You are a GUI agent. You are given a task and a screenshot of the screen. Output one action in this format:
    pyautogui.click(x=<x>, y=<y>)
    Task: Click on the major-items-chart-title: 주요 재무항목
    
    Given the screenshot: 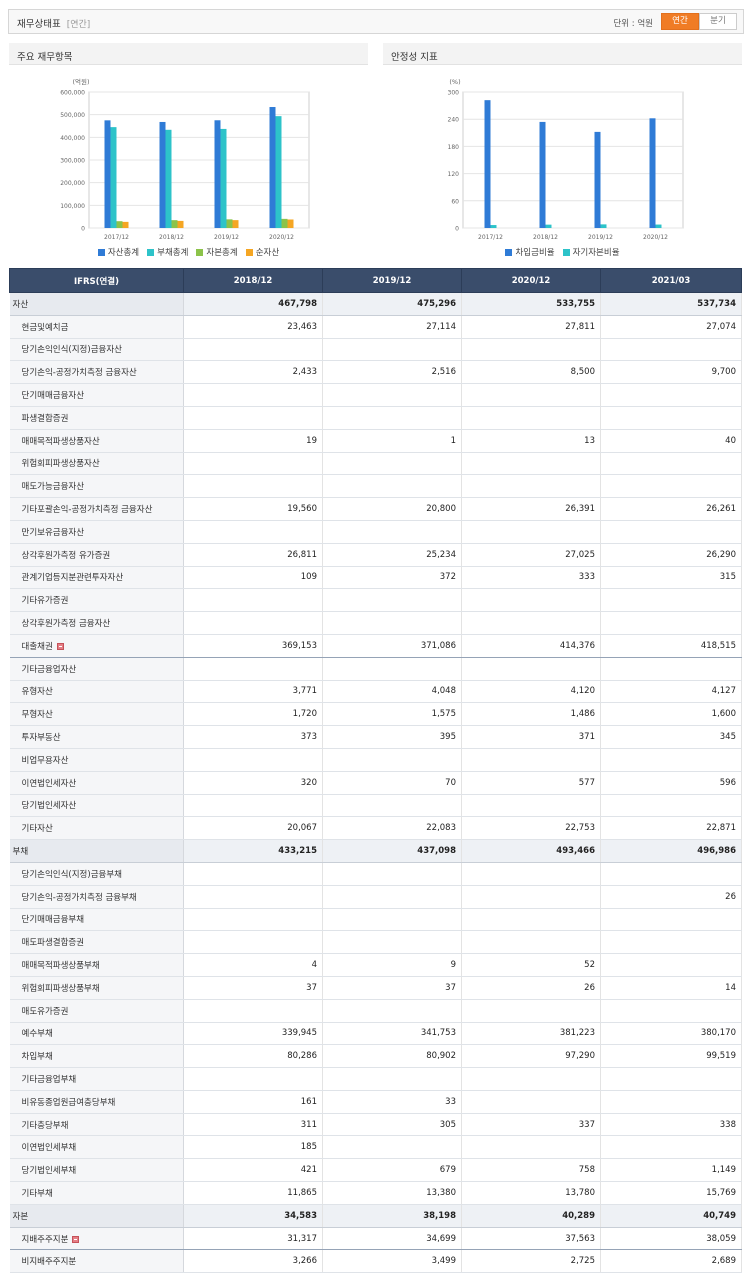 What is the action you would take?
    pyautogui.click(x=188, y=54)
    